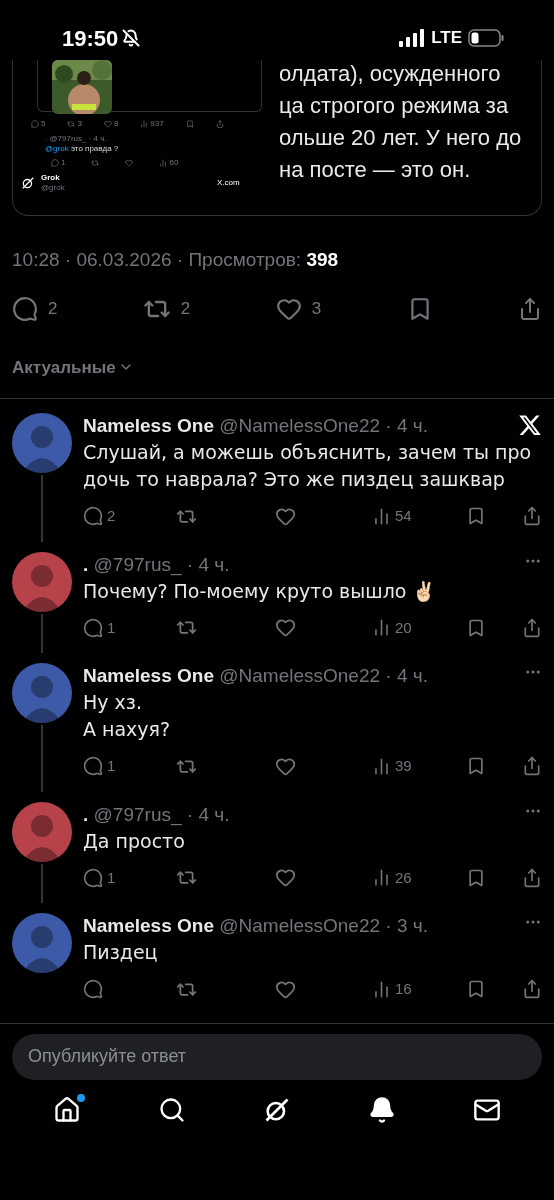 This screenshot has height=1200, width=554. What do you see at coordinates (134, 841) in the screenshot?
I see `reply-text: Да просто` at bounding box center [134, 841].